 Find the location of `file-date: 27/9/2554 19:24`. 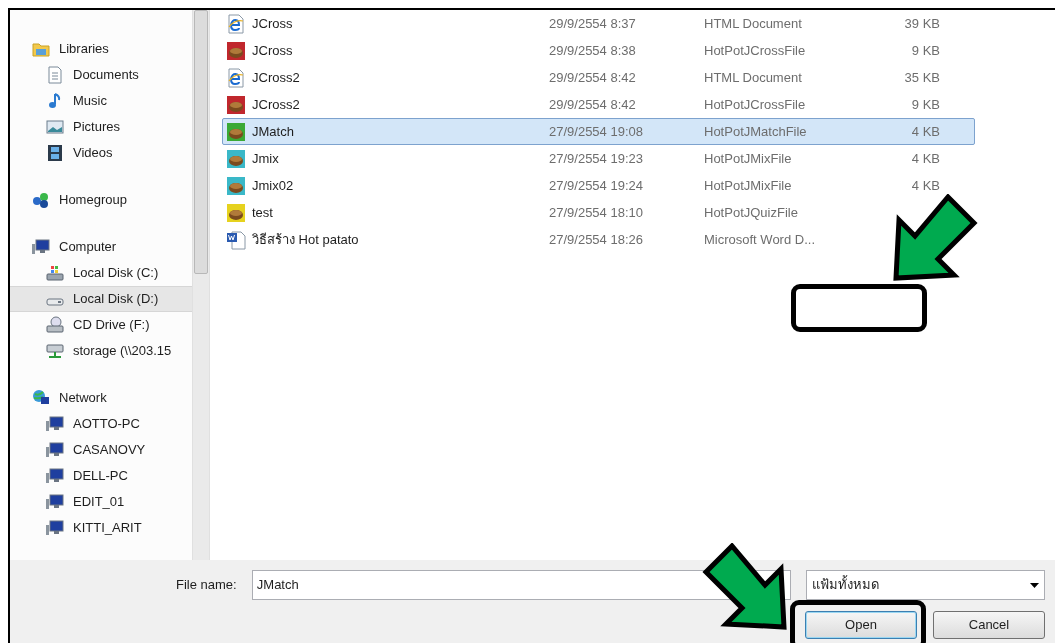

file-date: 27/9/2554 19:24 is located at coordinates (596, 185).